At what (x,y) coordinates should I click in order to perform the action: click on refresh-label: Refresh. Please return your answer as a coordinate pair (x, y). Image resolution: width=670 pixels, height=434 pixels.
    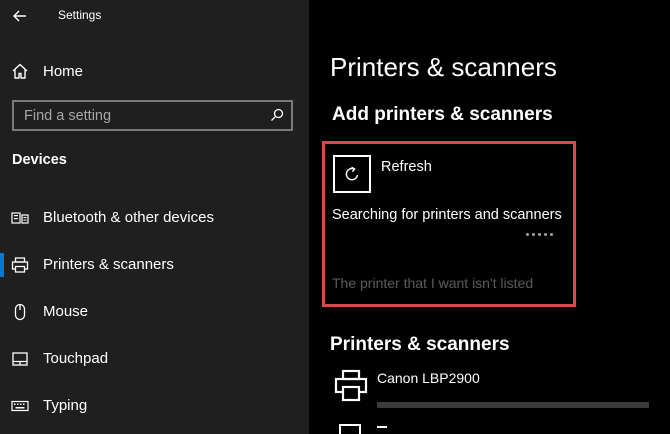
    Looking at the image, I should click on (406, 167).